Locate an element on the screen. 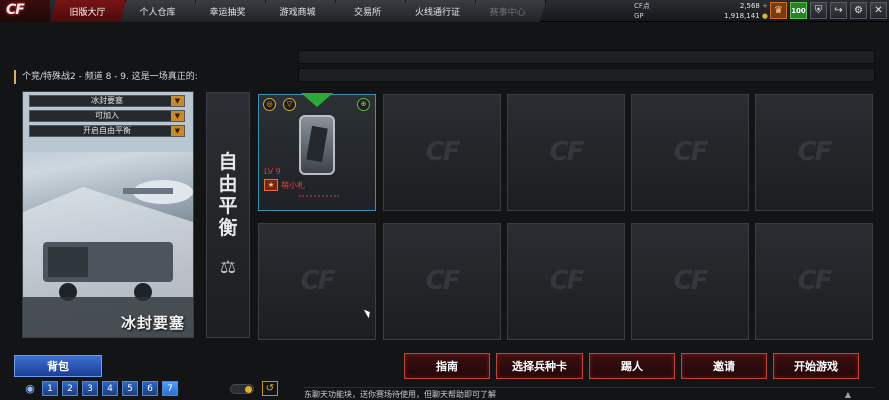  page-6-button: 6 is located at coordinates (150, 388).